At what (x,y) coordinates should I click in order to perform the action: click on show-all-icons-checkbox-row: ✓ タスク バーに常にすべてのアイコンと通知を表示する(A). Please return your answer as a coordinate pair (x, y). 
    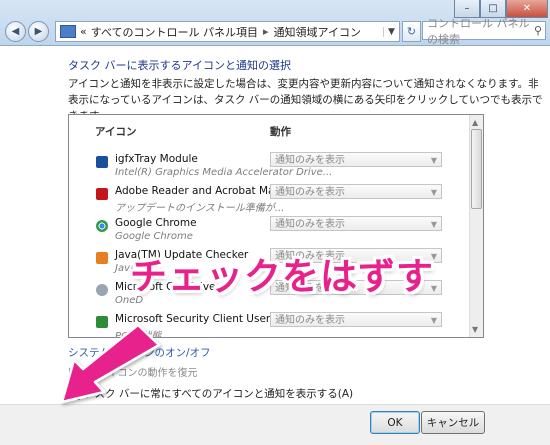
    Looking at the image, I should click on (210, 393).